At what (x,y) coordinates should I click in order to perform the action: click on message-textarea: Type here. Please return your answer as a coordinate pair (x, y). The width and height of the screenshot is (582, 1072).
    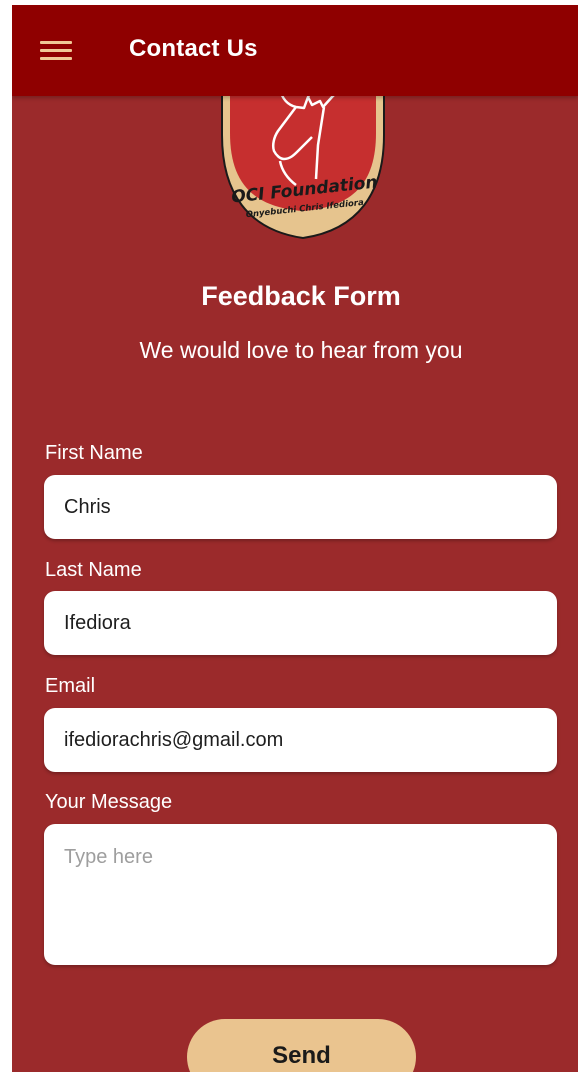
    Looking at the image, I should click on (300, 894).